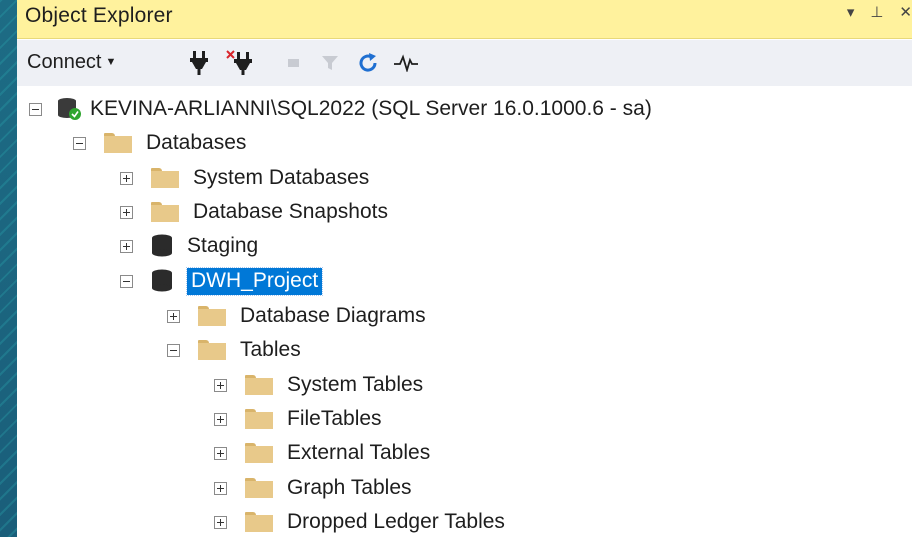 The width and height of the screenshot is (912, 537). I want to click on tree-node-system-databases: System Databases, so click(244, 178).